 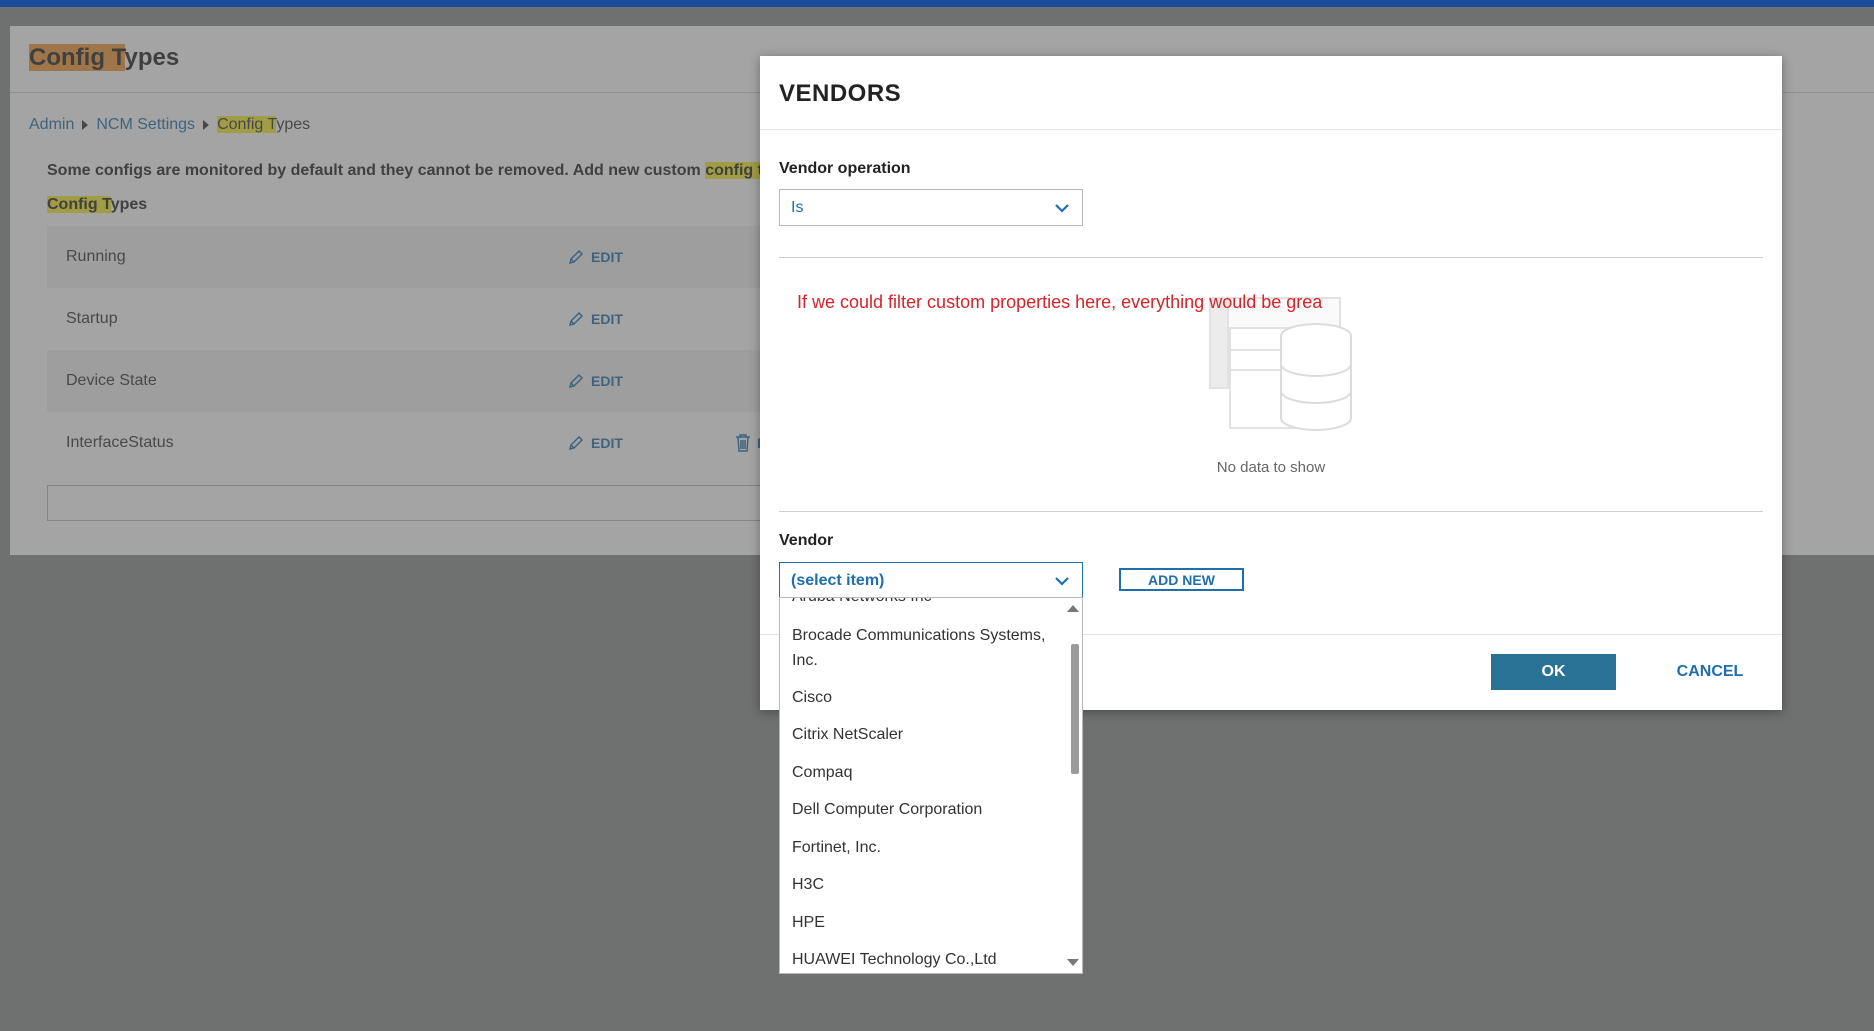 I want to click on ok-button: OK, so click(x=1553, y=672).